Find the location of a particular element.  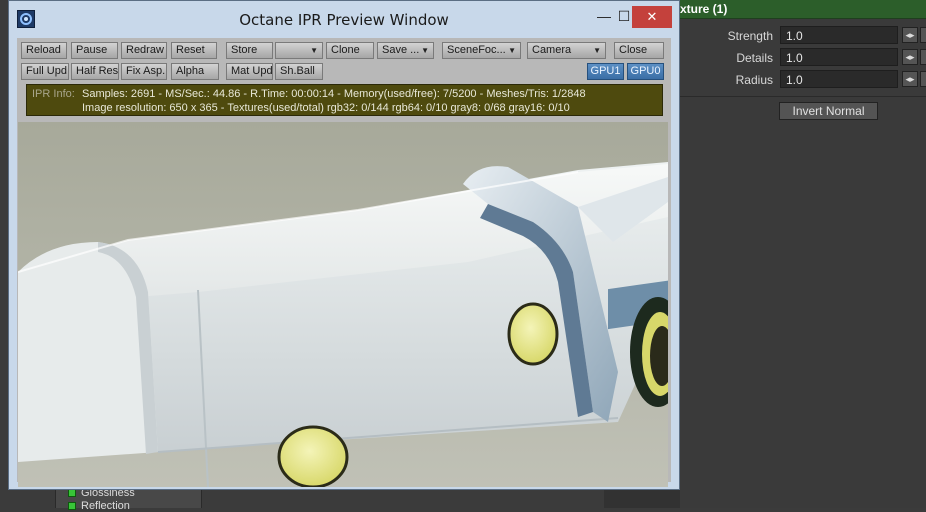

details-field: 1.0 is located at coordinates (839, 57).